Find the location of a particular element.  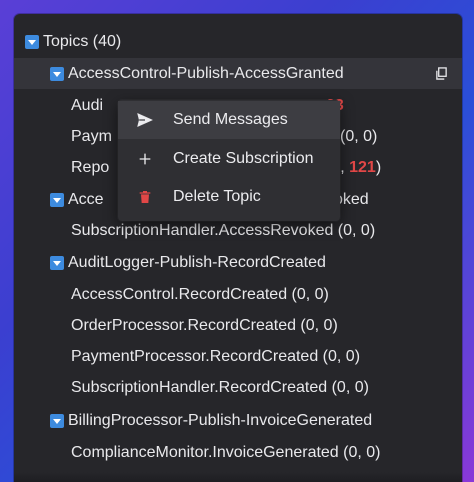

topic-row-access-granted: AccessControl-Publish-AccessGranted is located at coordinates (238, 73).